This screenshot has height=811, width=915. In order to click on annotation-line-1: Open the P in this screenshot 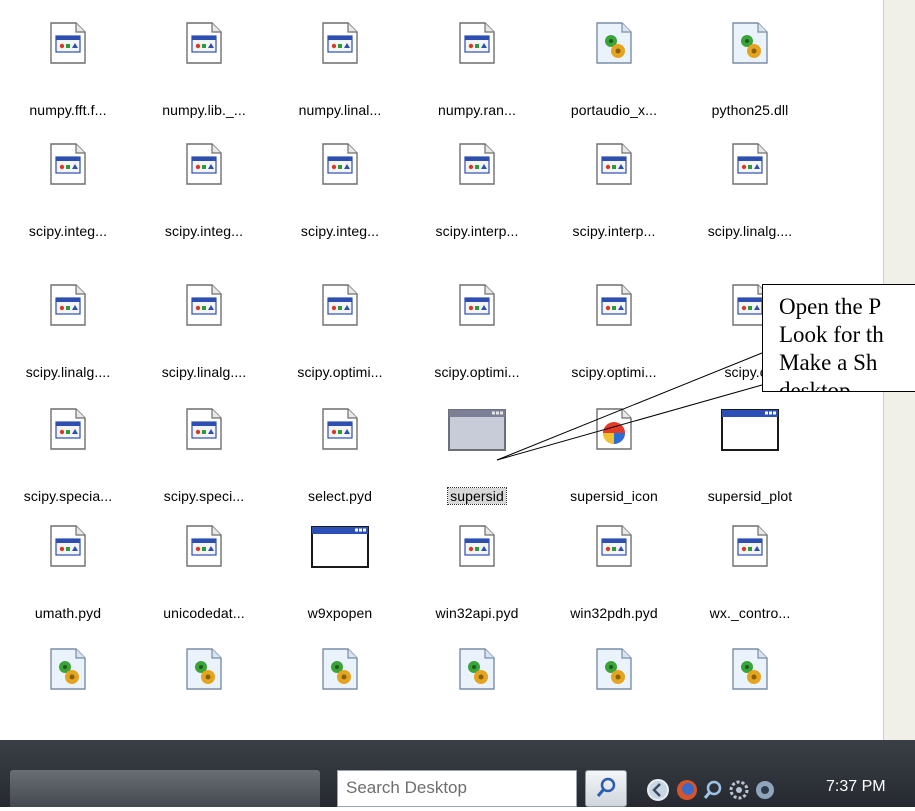, I will do `click(830, 306)`.